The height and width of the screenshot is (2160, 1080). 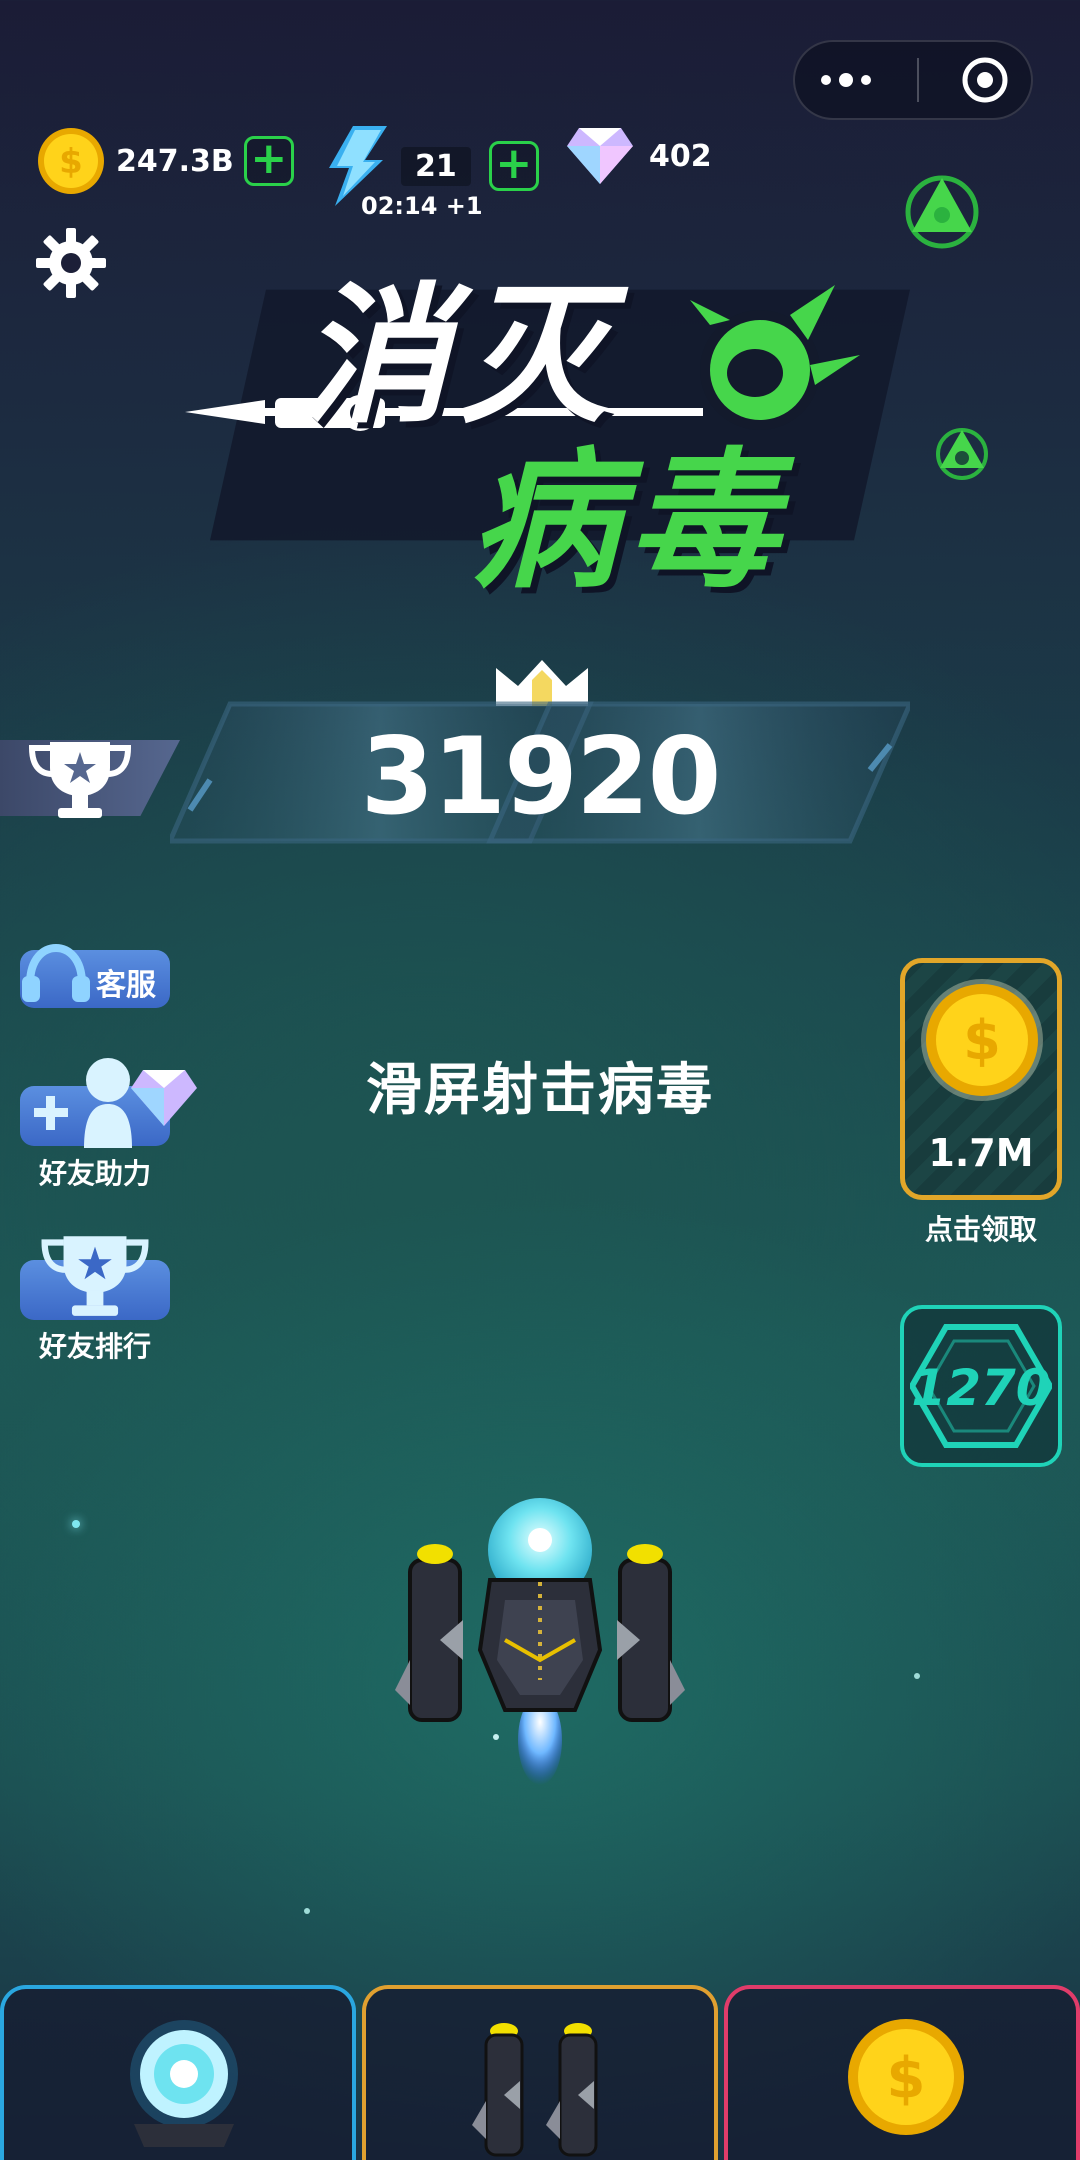 What do you see at coordinates (846, 80) in the screenshot?
I see `more-dots-icon` at bounding box center [846, 80].